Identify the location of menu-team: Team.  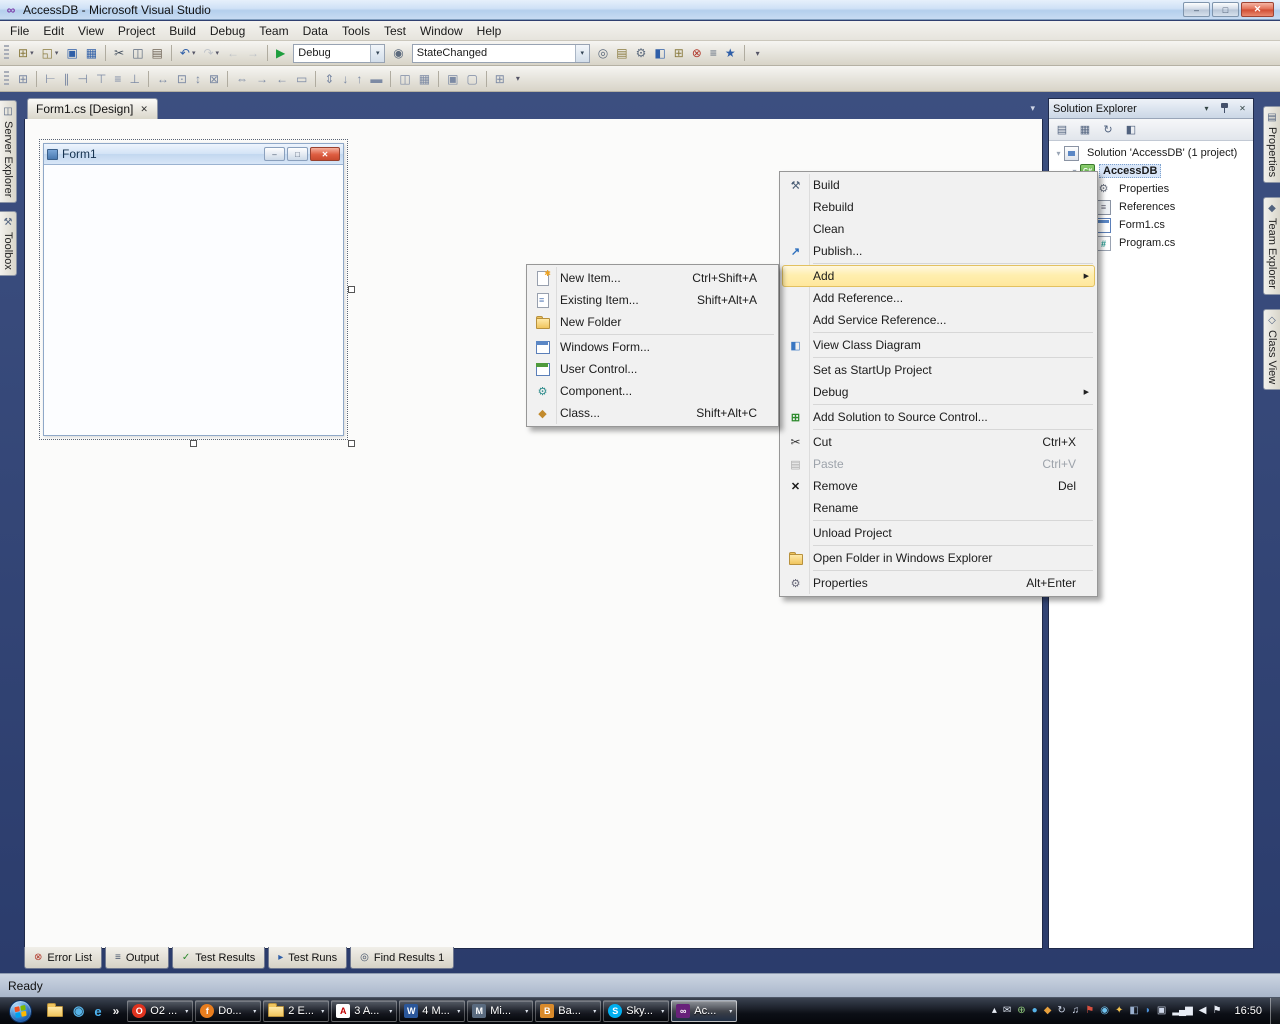
(273, 31).